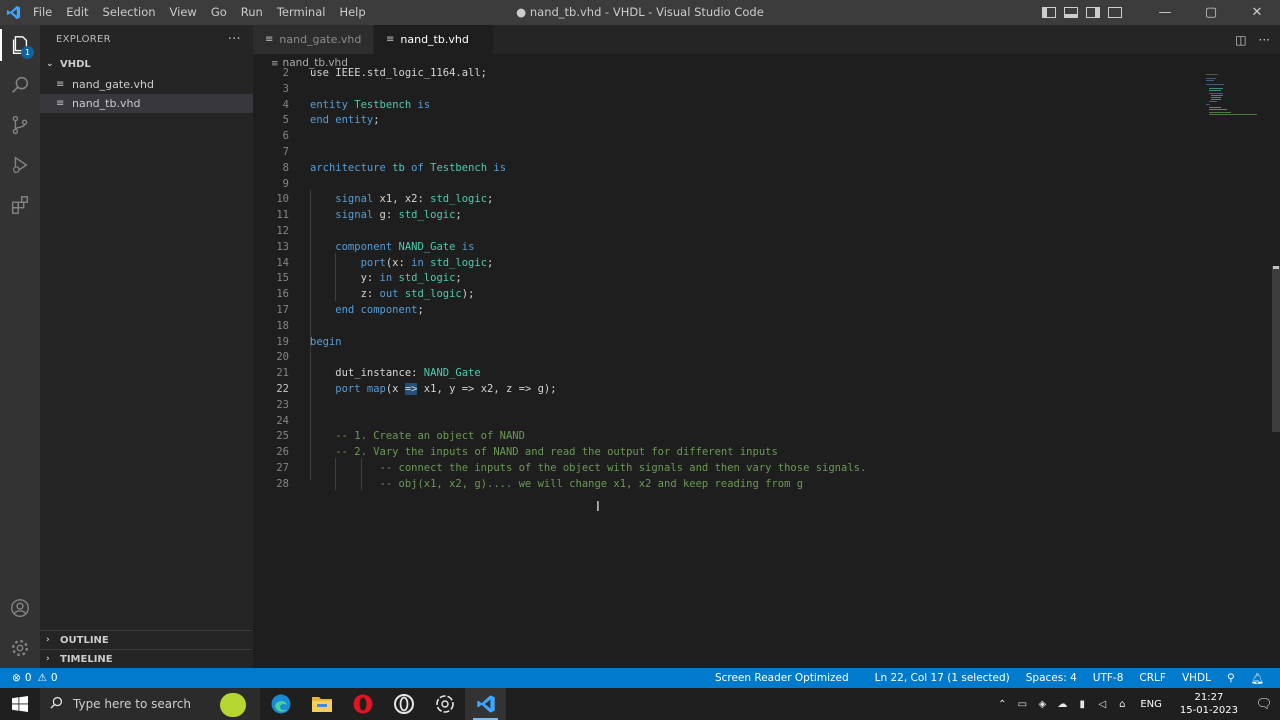 The width and height of the screenshot is (1280, 720). Describe the element at coordinates (1062, 704) in the screenshot. I see `cloud-icon: ☁` at that location.